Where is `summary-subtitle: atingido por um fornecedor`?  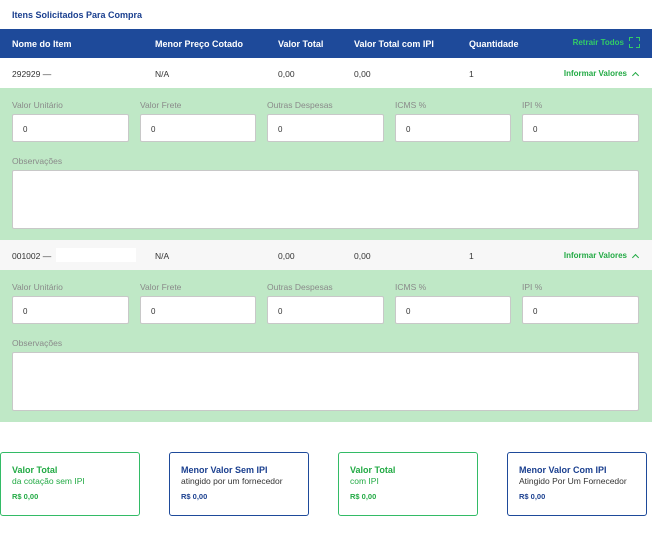 summary-subtitle: atingido por um fornecedor is located at coordinates (232, 481).